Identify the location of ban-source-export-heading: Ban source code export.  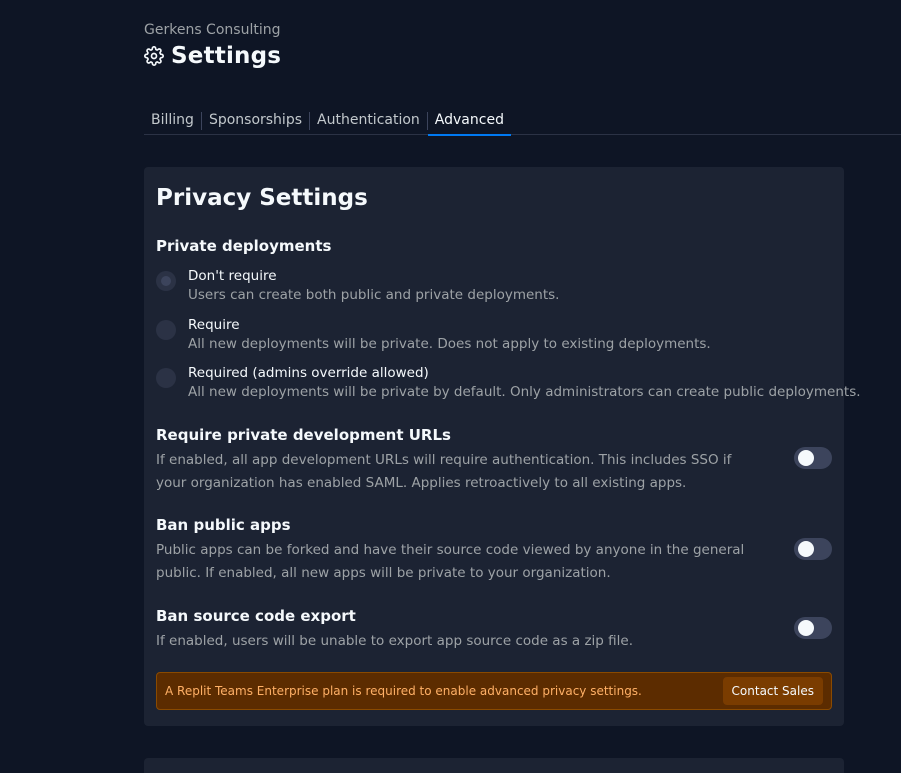
(256, 616).